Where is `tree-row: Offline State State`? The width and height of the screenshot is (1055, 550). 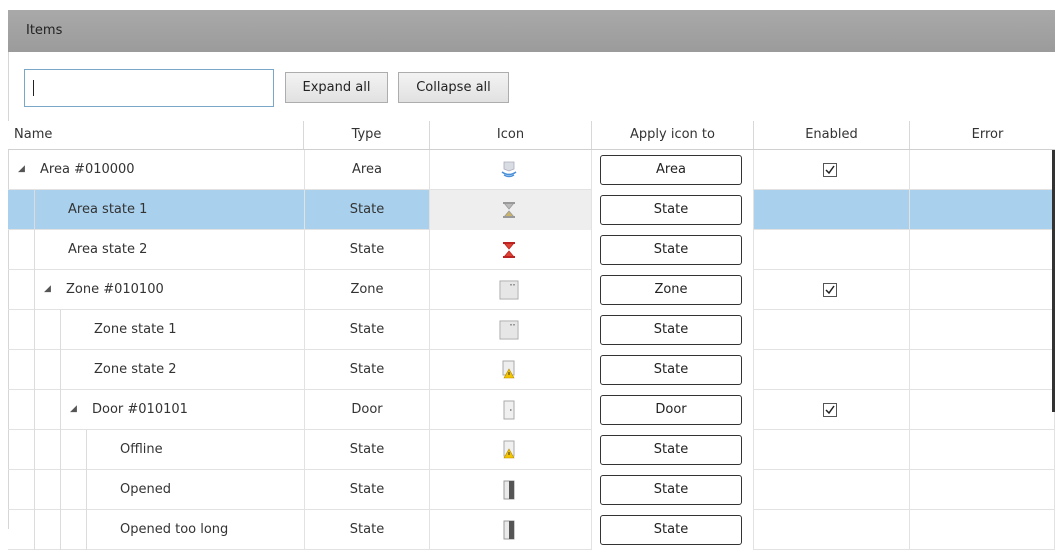 tree-row: Offline State State is located at coordinates (531, 450).